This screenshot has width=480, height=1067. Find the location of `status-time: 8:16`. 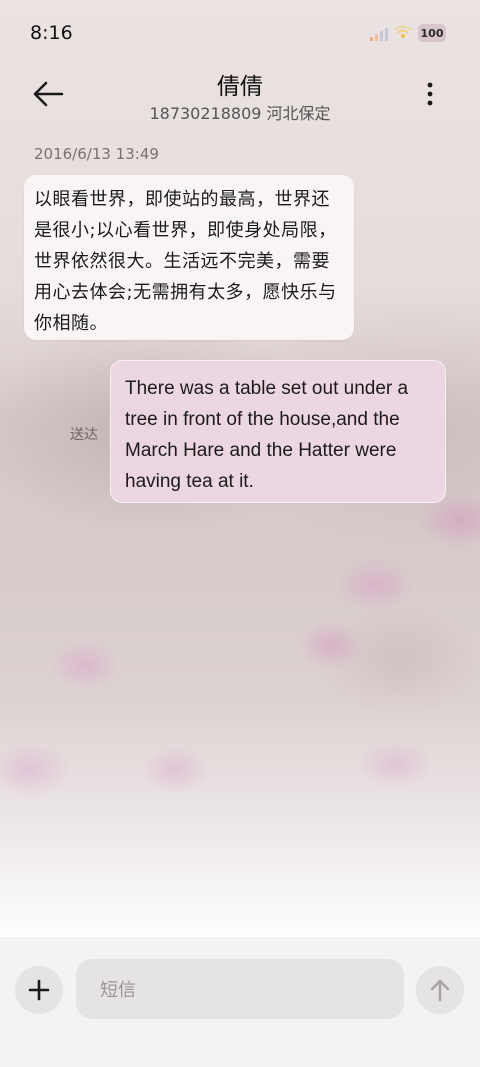

status-time: 8:16 is located at coordinates (51, 33).